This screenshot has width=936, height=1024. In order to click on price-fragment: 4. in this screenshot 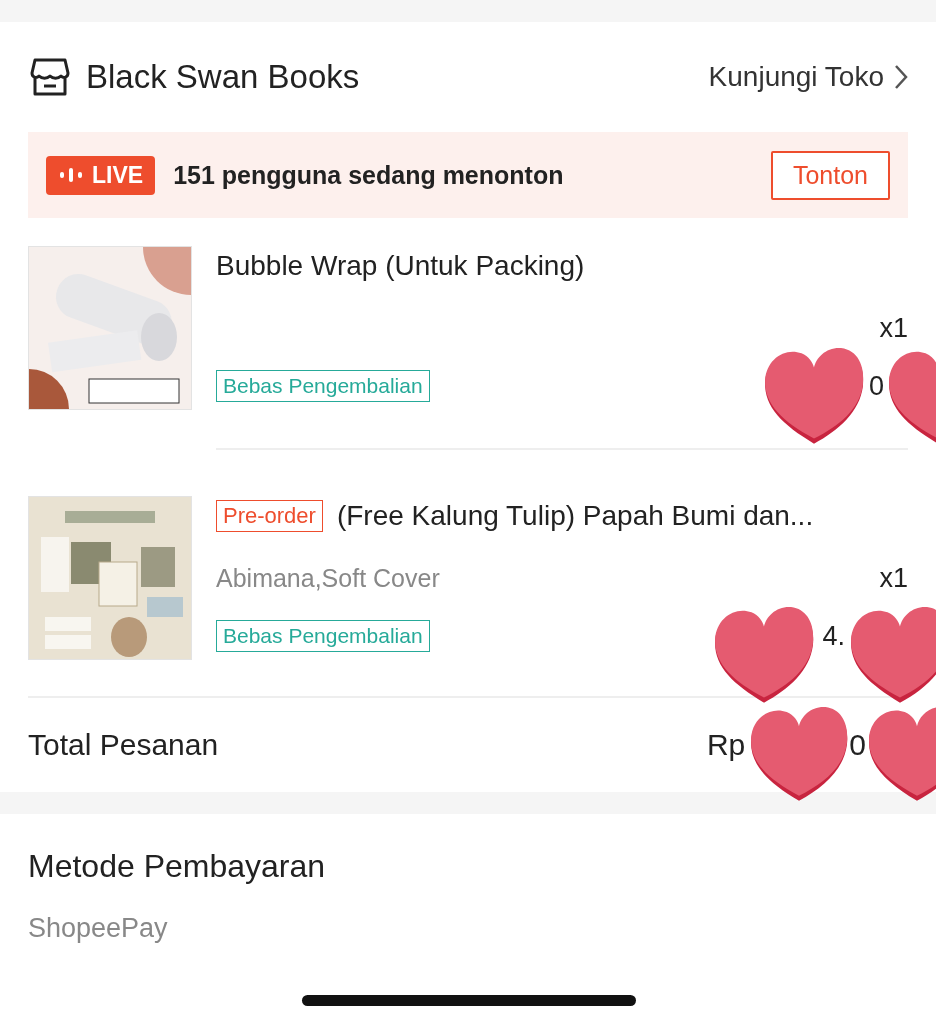, I will do `click(833, 636)`.